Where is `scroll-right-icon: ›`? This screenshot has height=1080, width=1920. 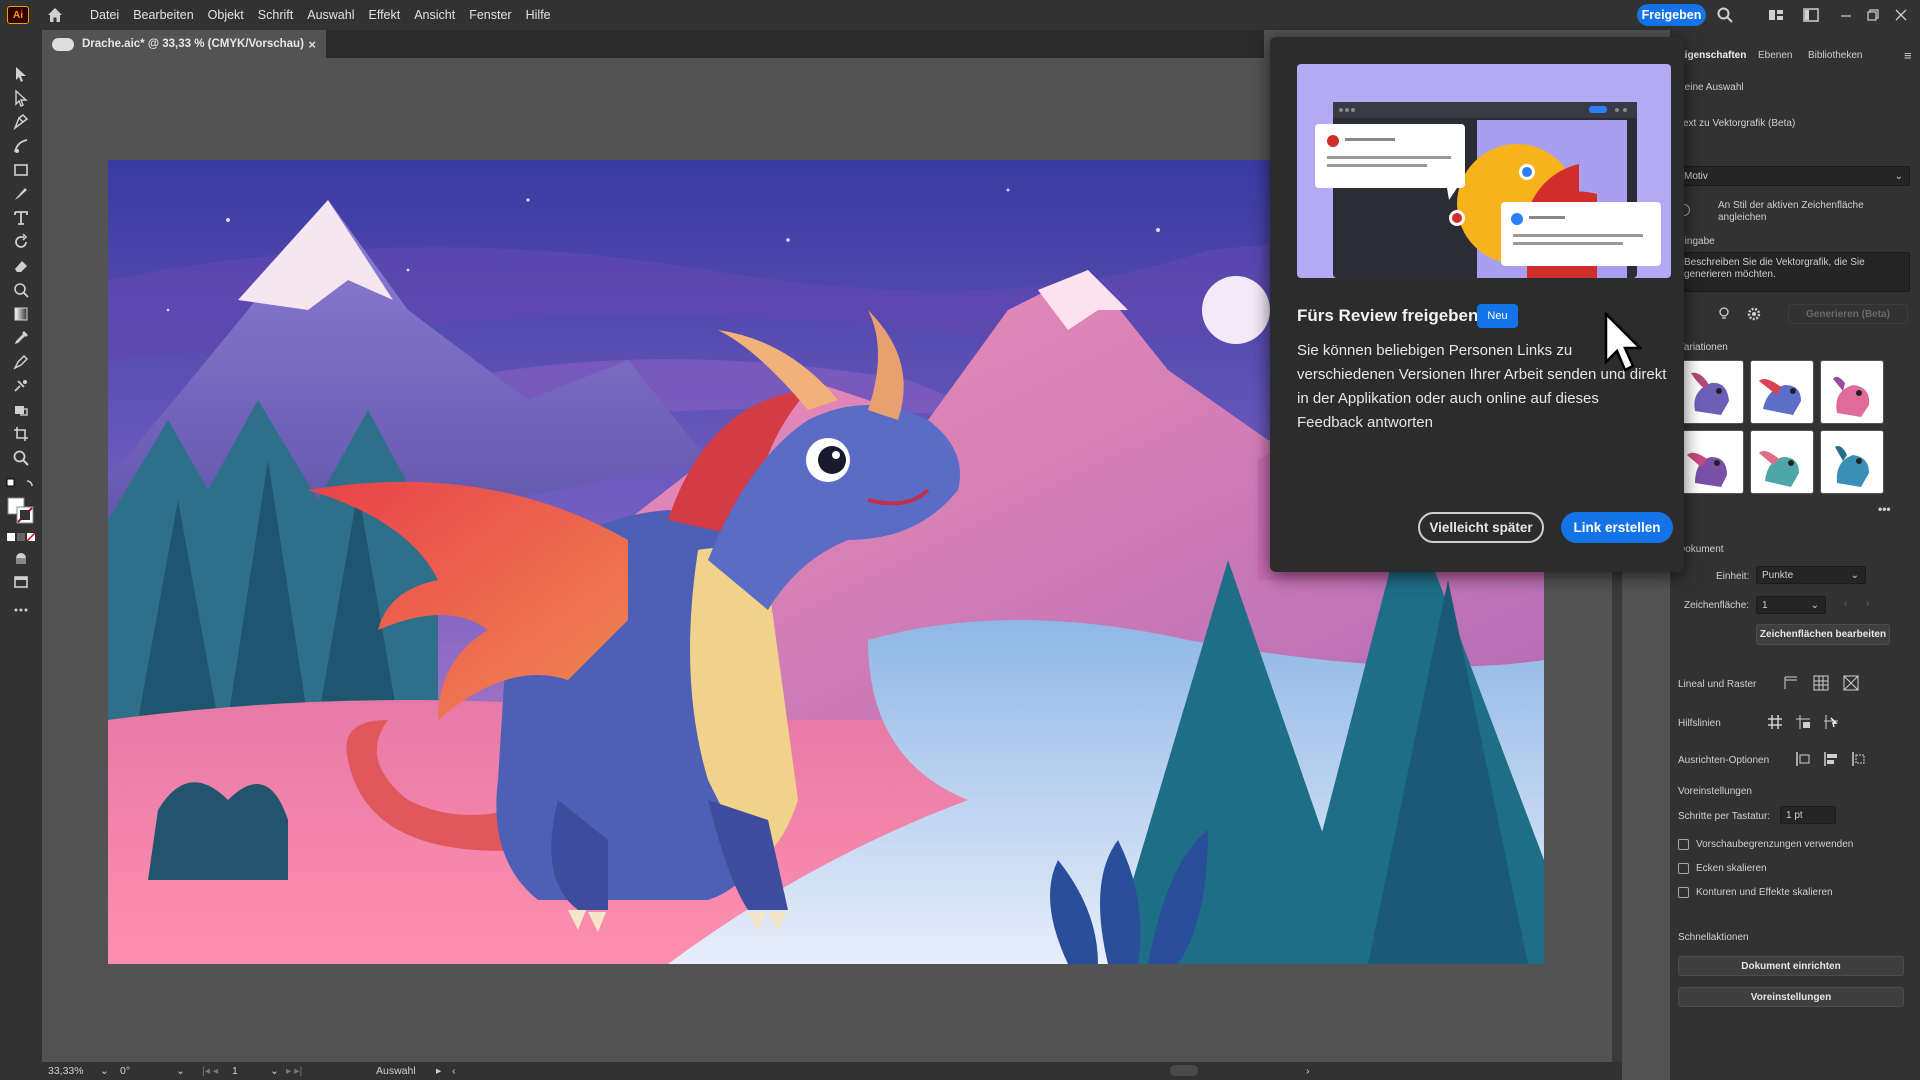 scroll-right-icon: › is located at coordinates (1308, 1071).